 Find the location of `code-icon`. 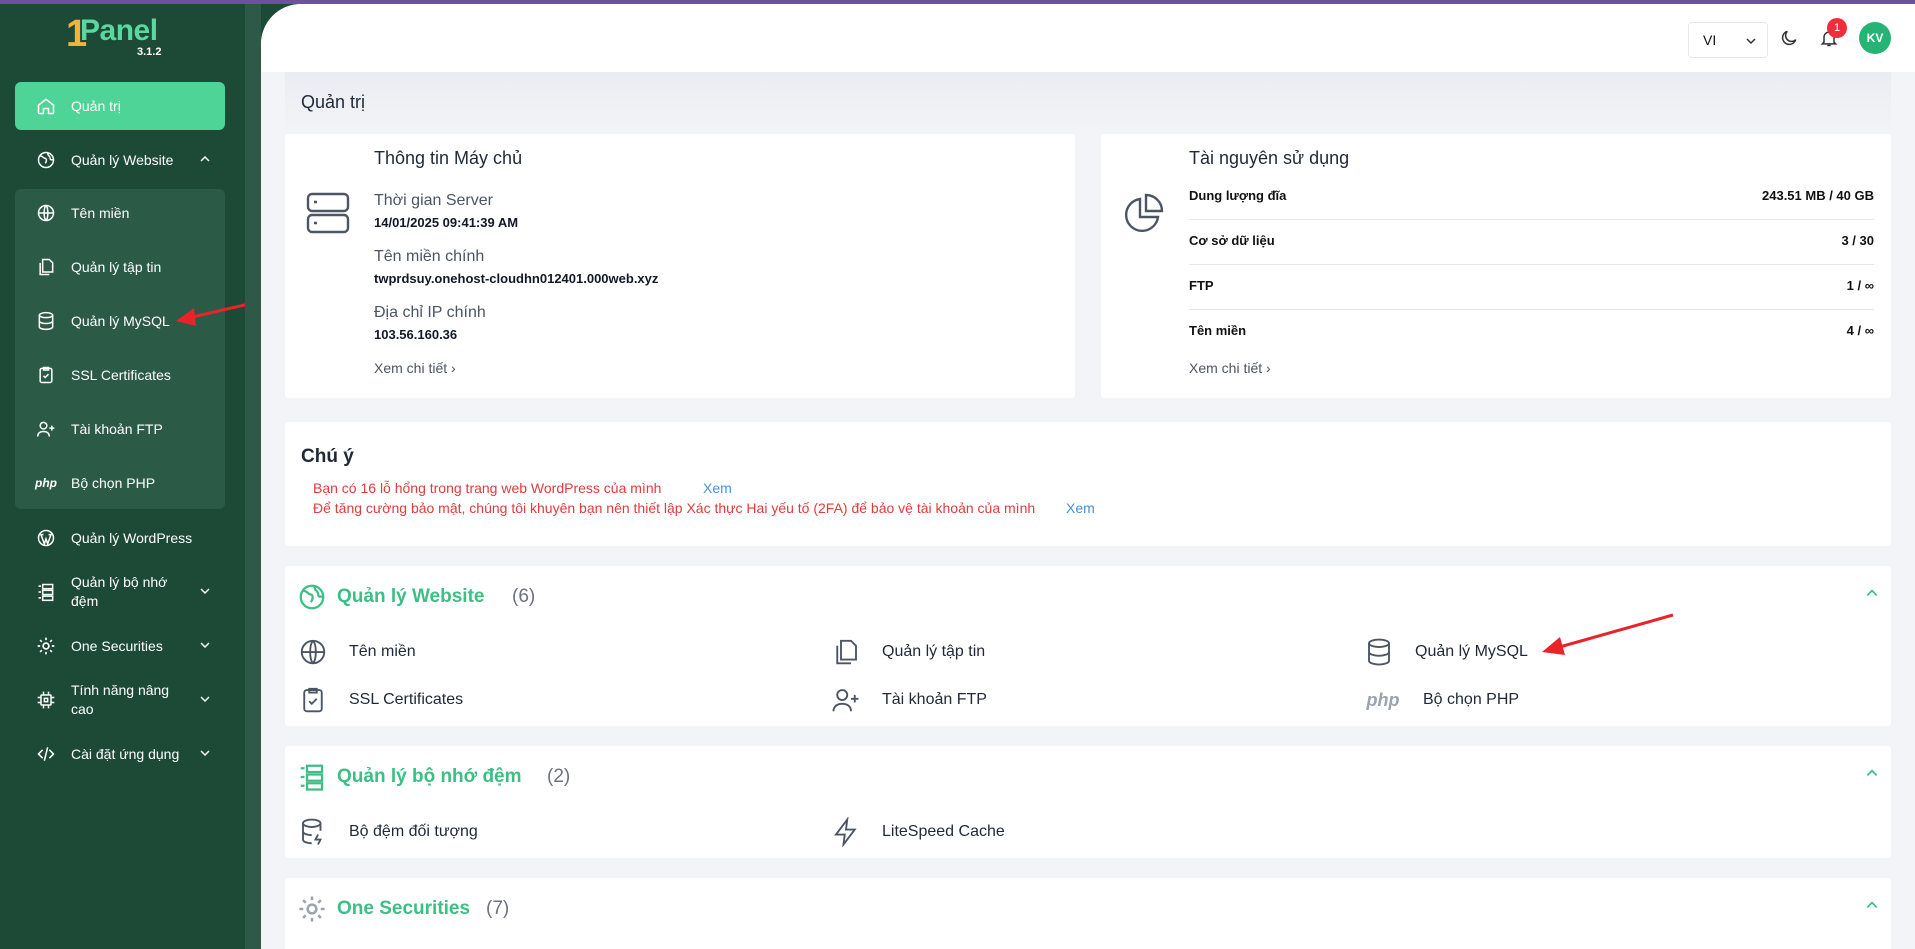

code-icon is located at coordinates (46, 754).